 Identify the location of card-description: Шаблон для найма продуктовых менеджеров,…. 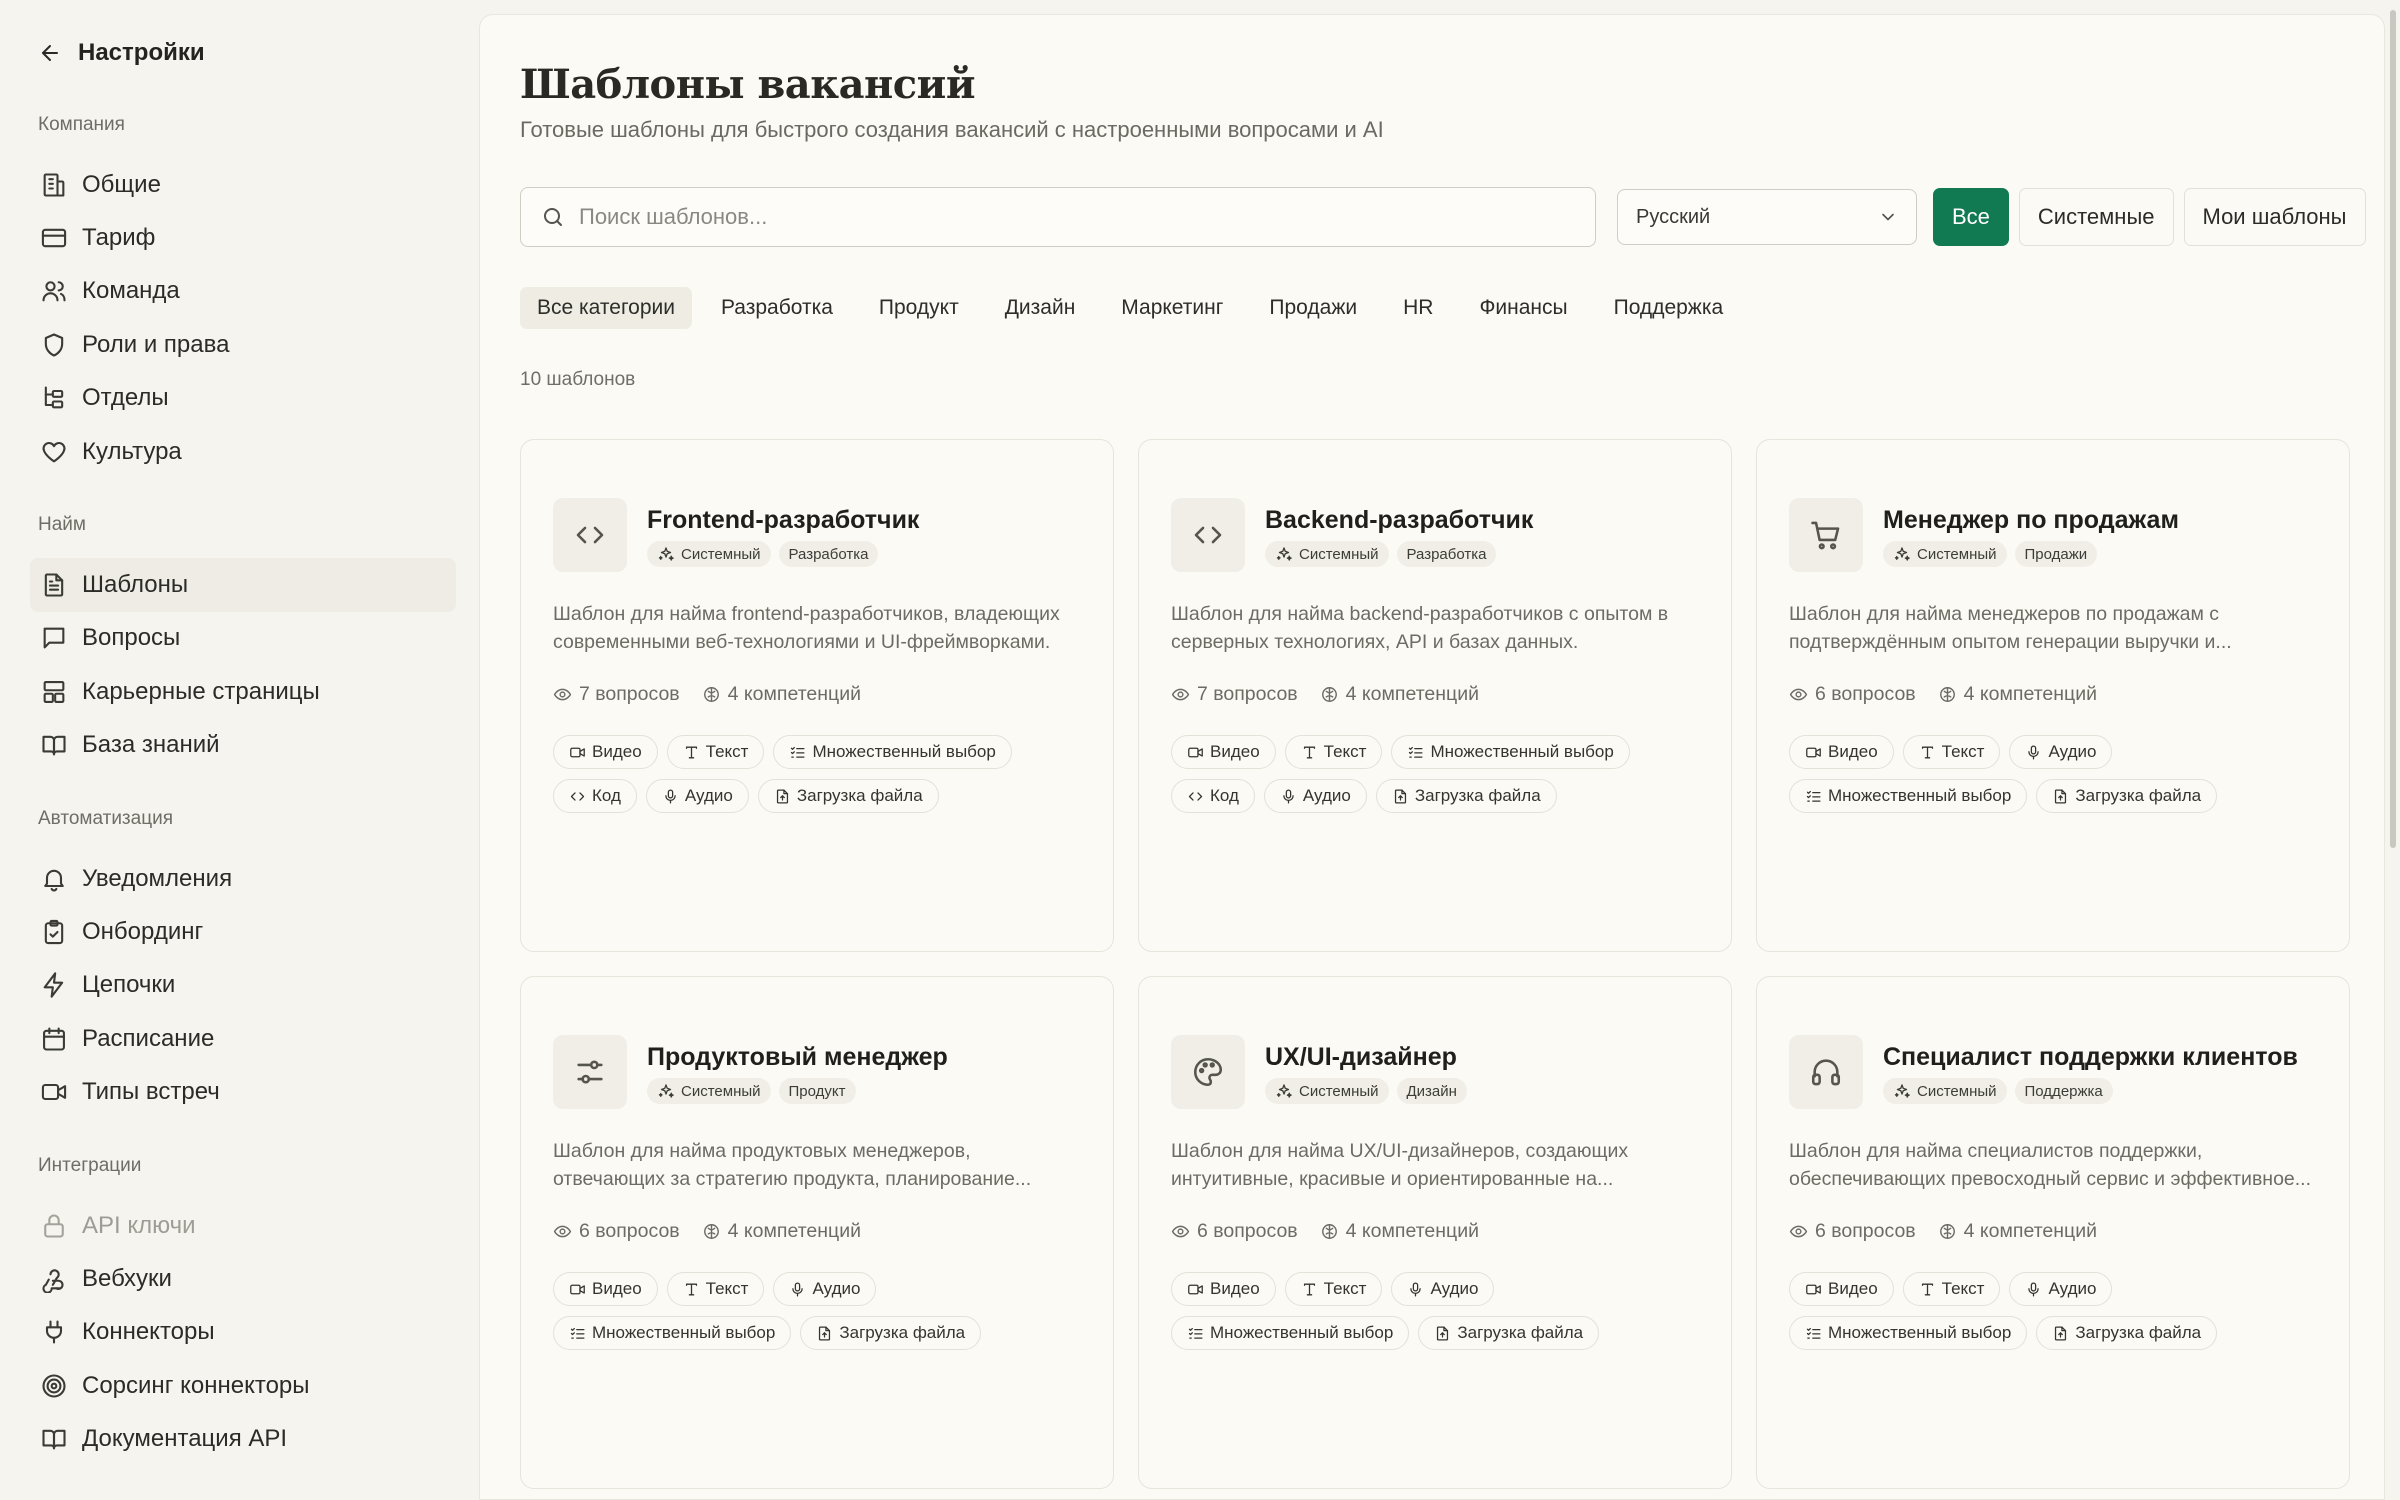
(792, 1165).